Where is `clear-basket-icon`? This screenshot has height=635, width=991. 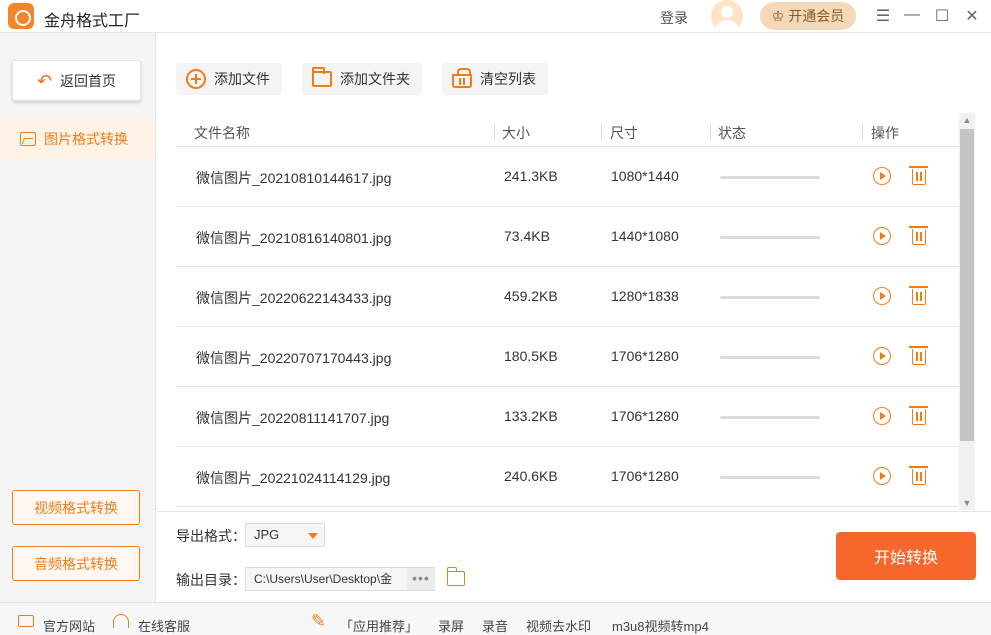 clear-basket-icon is located at coordinates (462, 78).